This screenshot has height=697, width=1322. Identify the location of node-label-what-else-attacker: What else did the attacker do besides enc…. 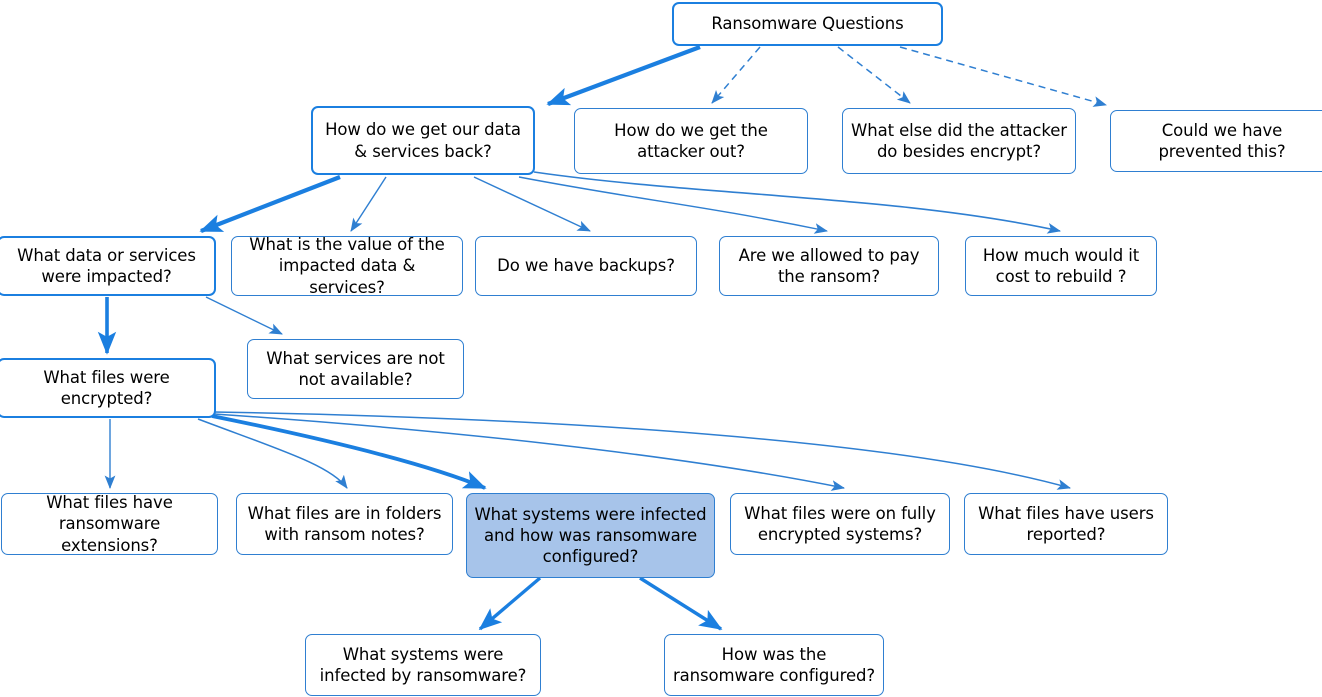
(959, 140).